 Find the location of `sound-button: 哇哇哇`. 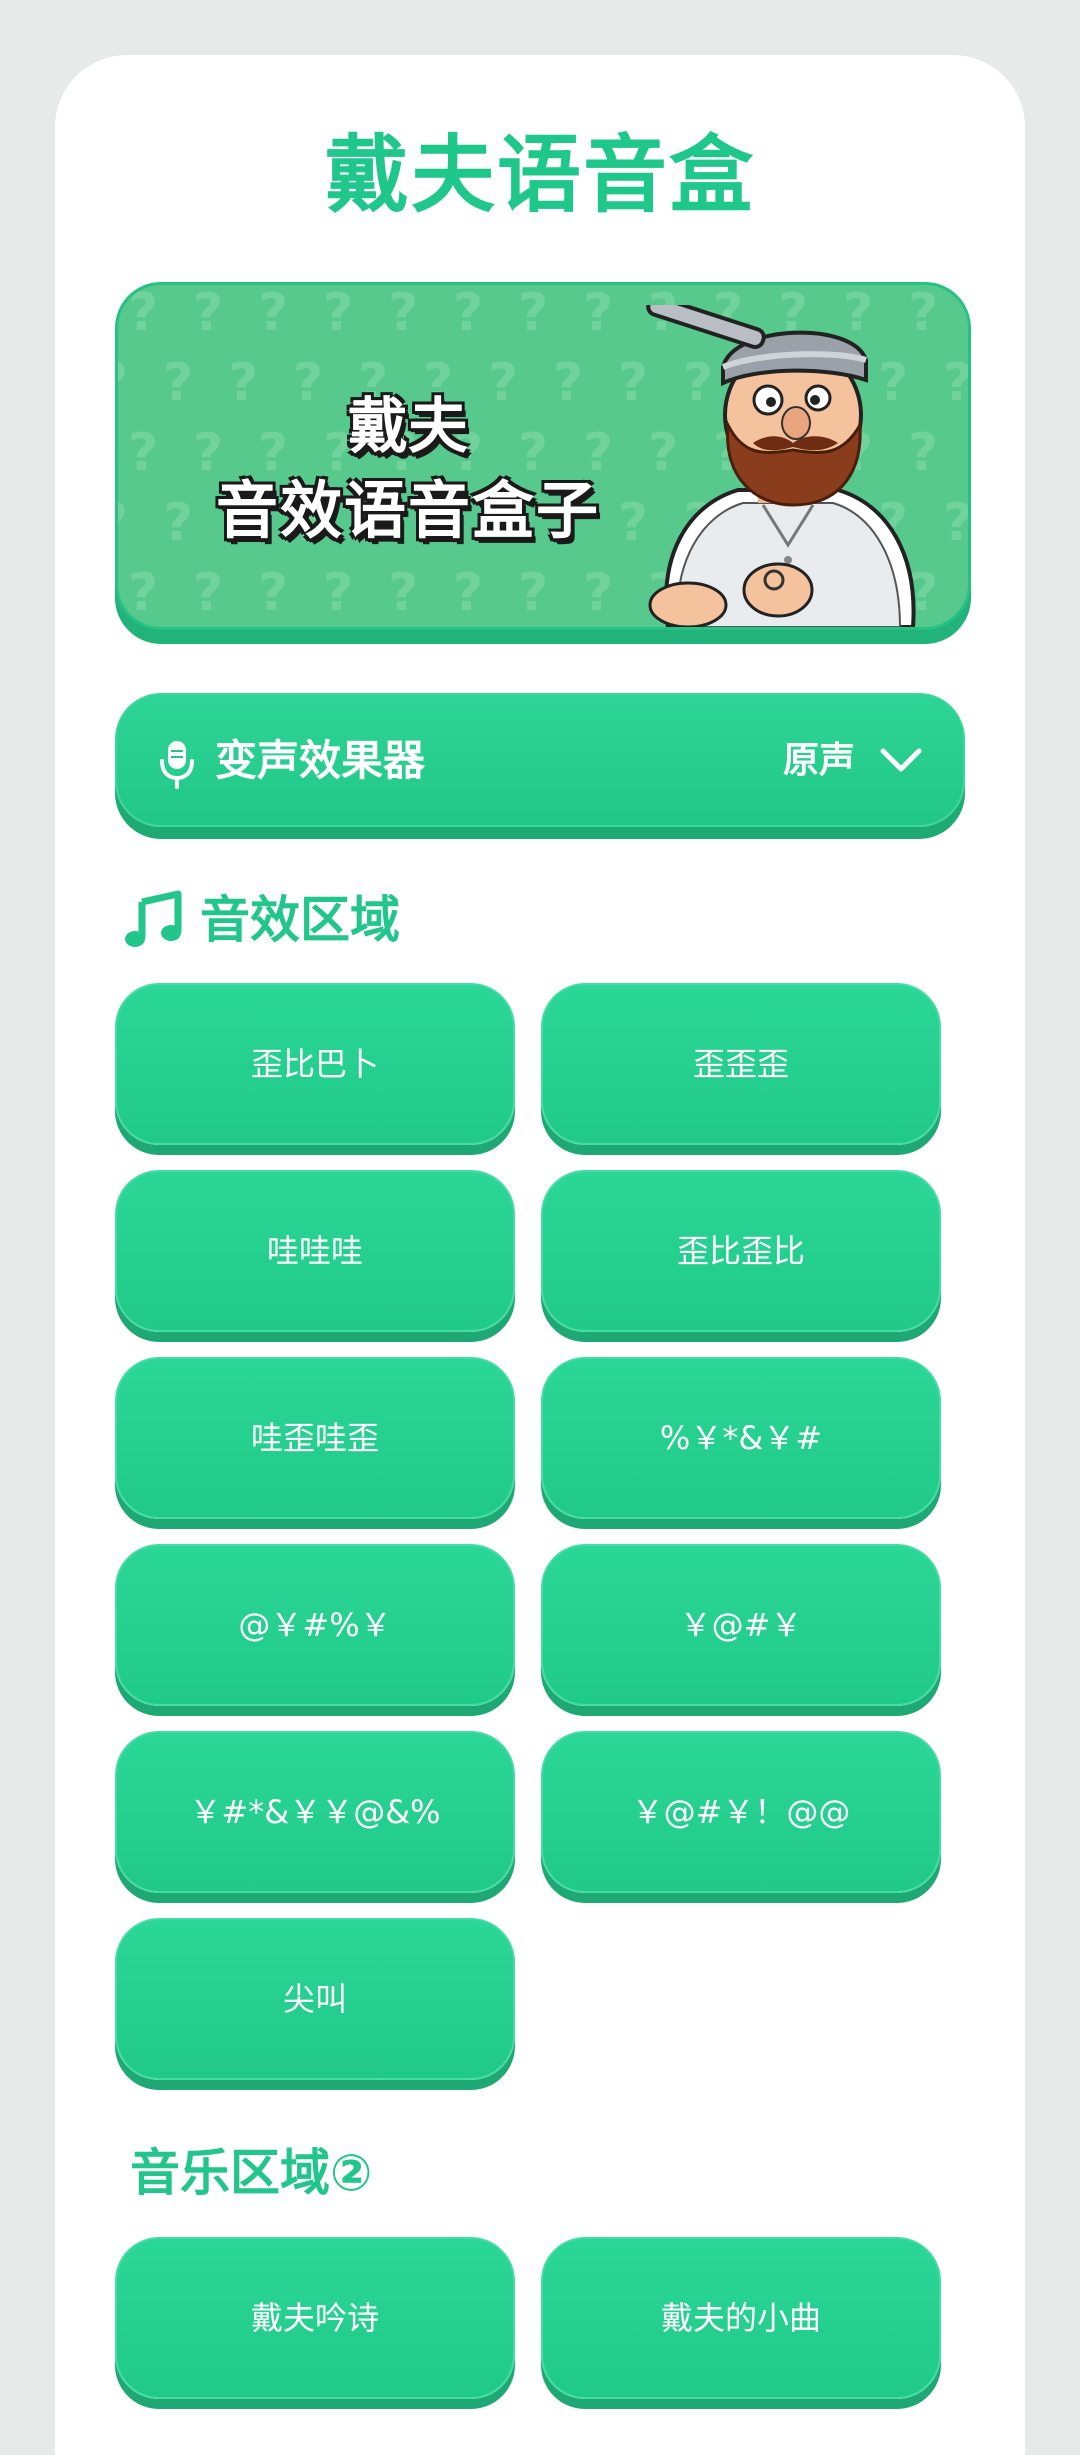

sound-button: 哇哇哇 is located at coordinates (315, 1251).